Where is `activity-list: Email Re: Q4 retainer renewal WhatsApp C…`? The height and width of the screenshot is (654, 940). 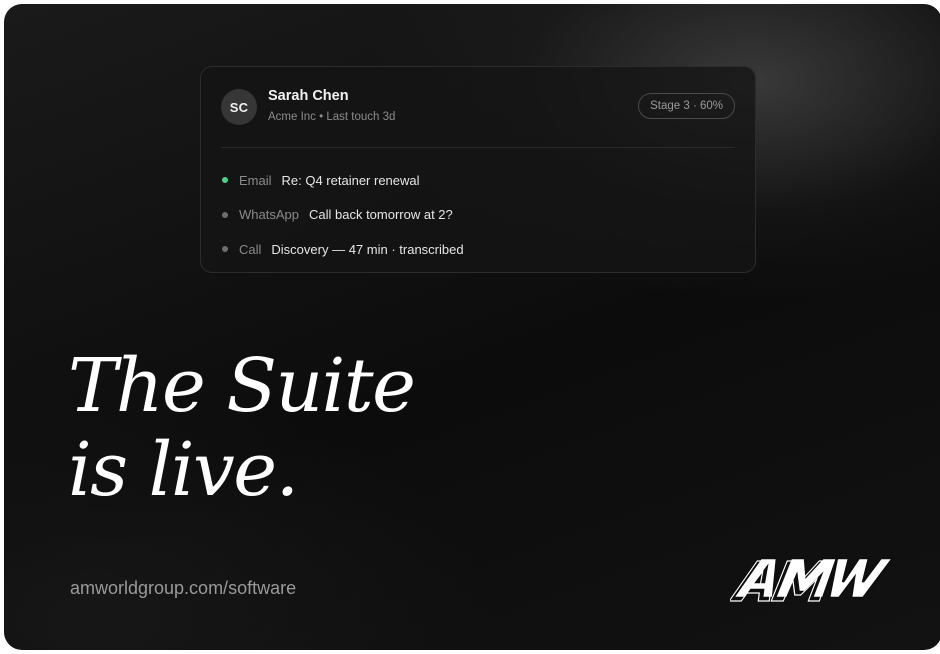 activity-list: Email Re: Q4 retainer renewal WhatsApp C… is located at coordinates (479, 215).